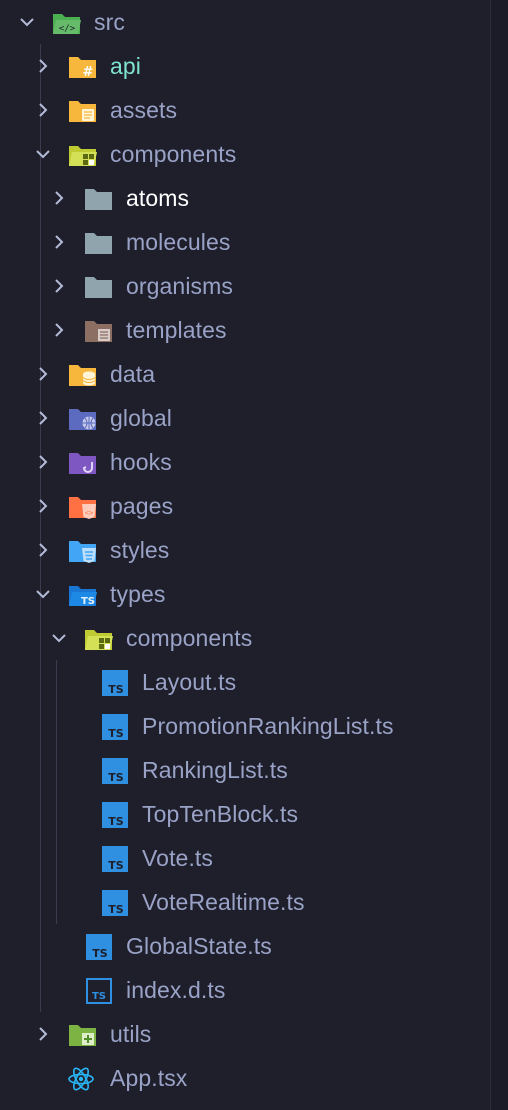  I want to click on tree-item-voterealtime-ts: TS VoteRealtime.ts, so click(245, 902).